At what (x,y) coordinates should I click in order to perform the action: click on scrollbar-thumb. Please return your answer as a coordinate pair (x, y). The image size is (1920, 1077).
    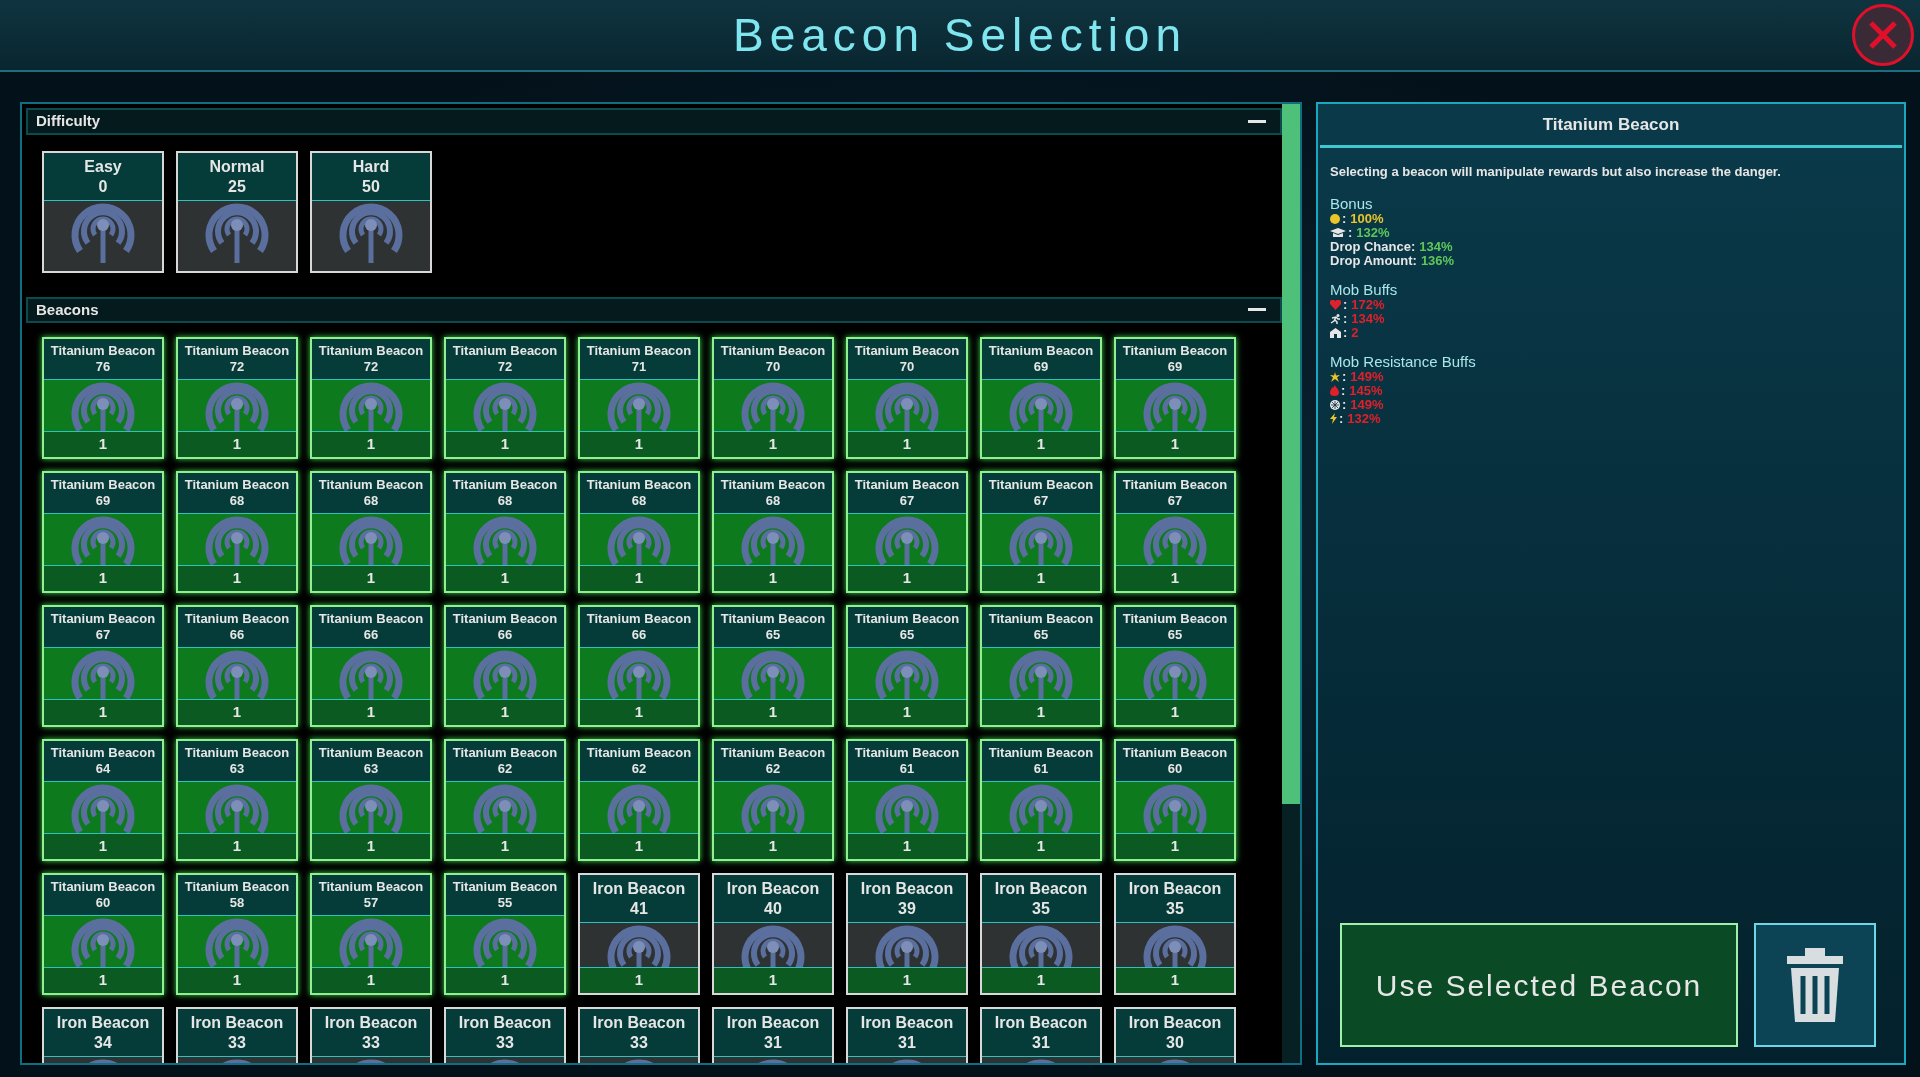
    Looking at the image, I should click on (1291, 454).